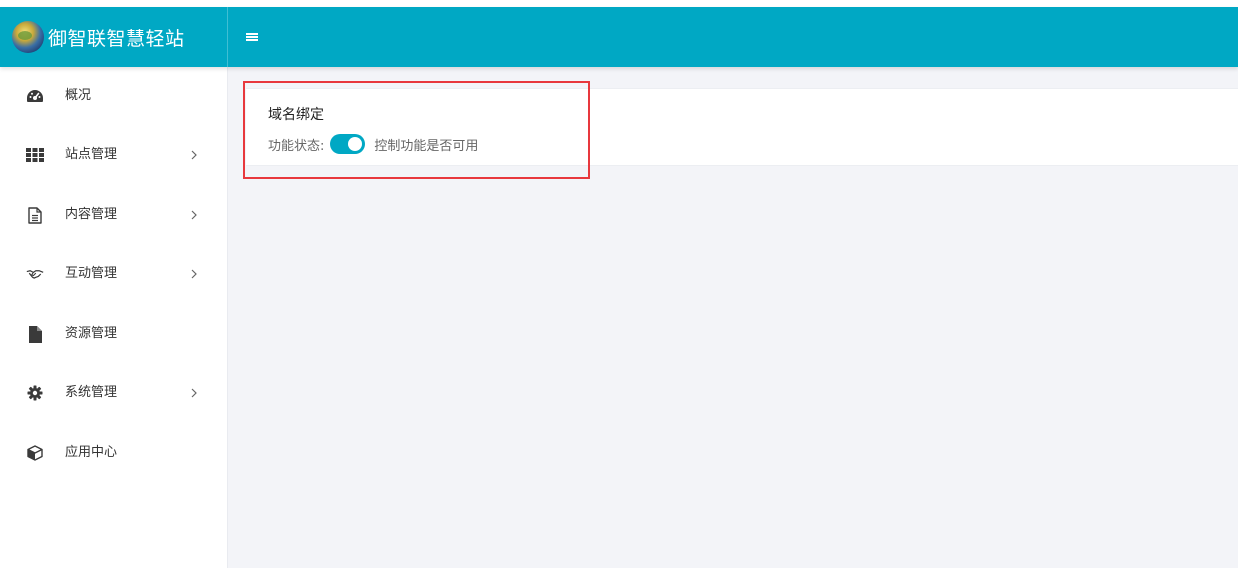 The width and height of the screenshot is (1238, 568). Describe the element at coordinates (35, 215) in the screenshot. I see `document-icon` at that location.